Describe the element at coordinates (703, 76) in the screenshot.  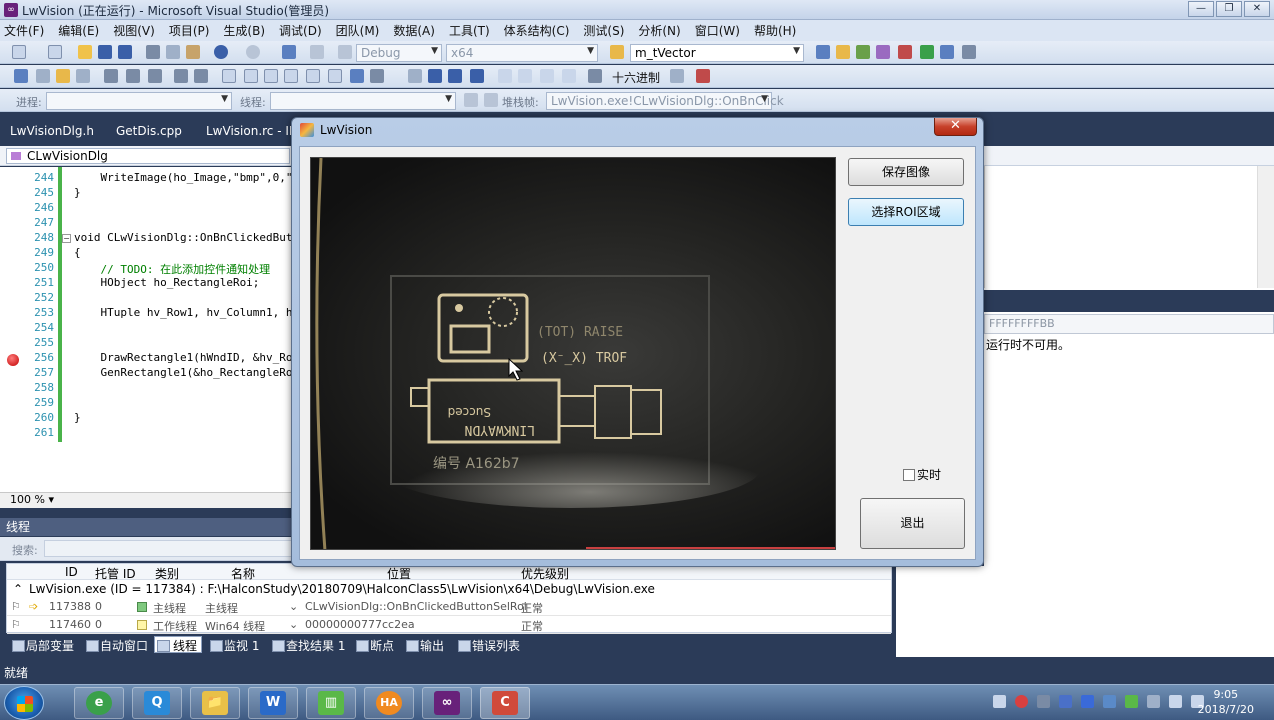
I see `exceptions-icon` at that location.